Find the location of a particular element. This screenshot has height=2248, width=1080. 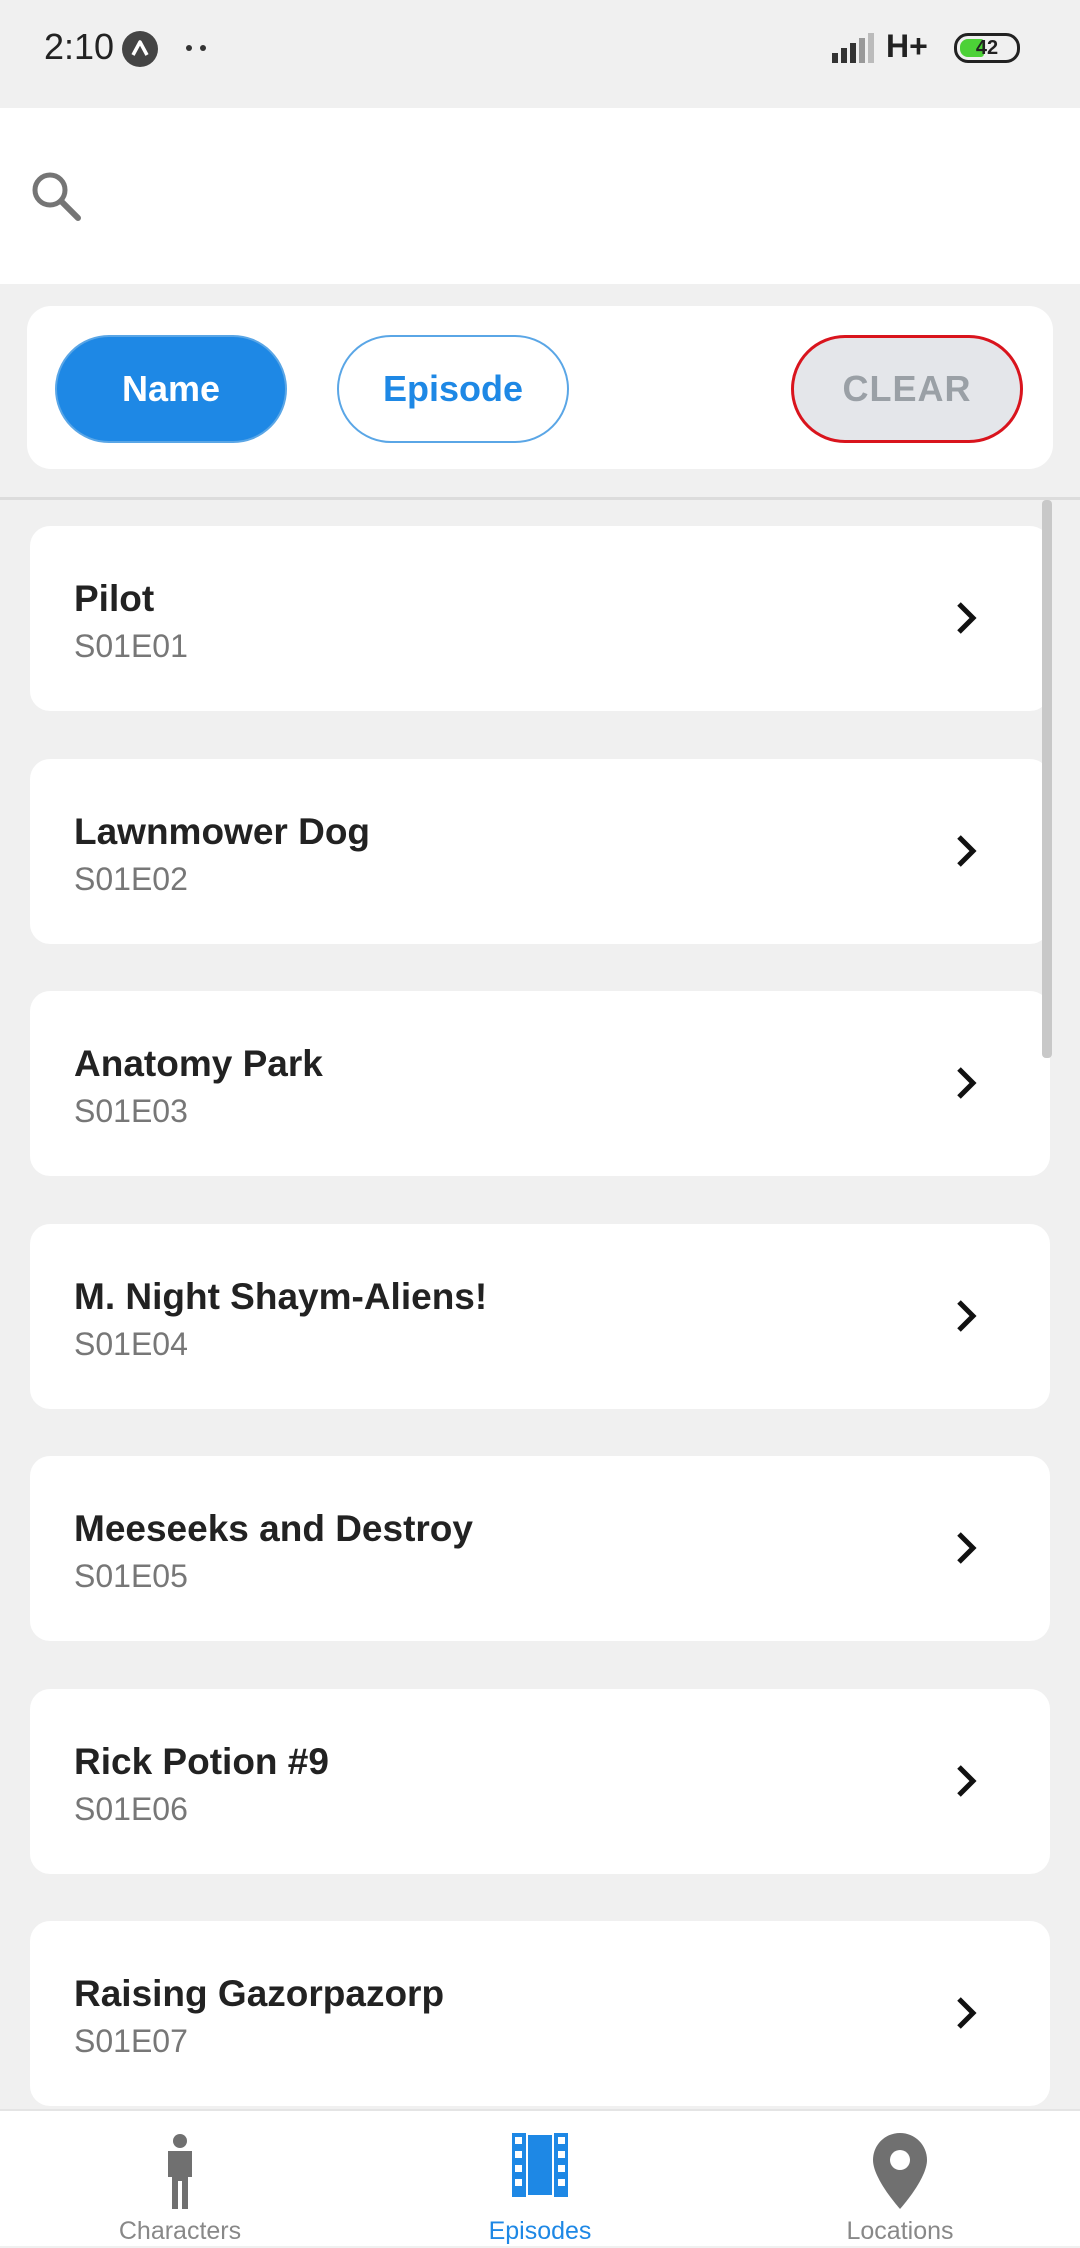

episode-title: Meeseeks and Destroy is located at coordinates (273, 1528).